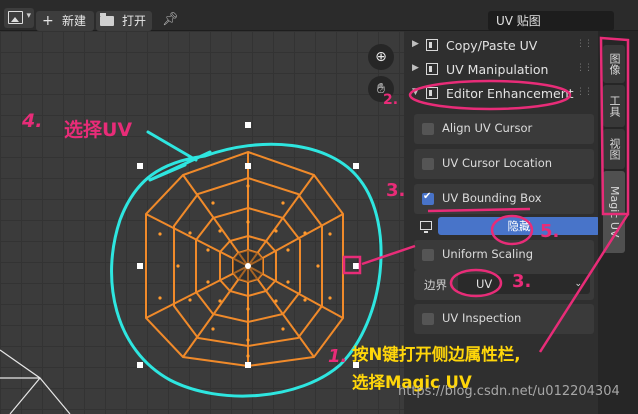  Describe the element at coordinates (436, 354) in the screenshot. I see `note-line-1: 按N键打开侧边属性栏,` at that location.